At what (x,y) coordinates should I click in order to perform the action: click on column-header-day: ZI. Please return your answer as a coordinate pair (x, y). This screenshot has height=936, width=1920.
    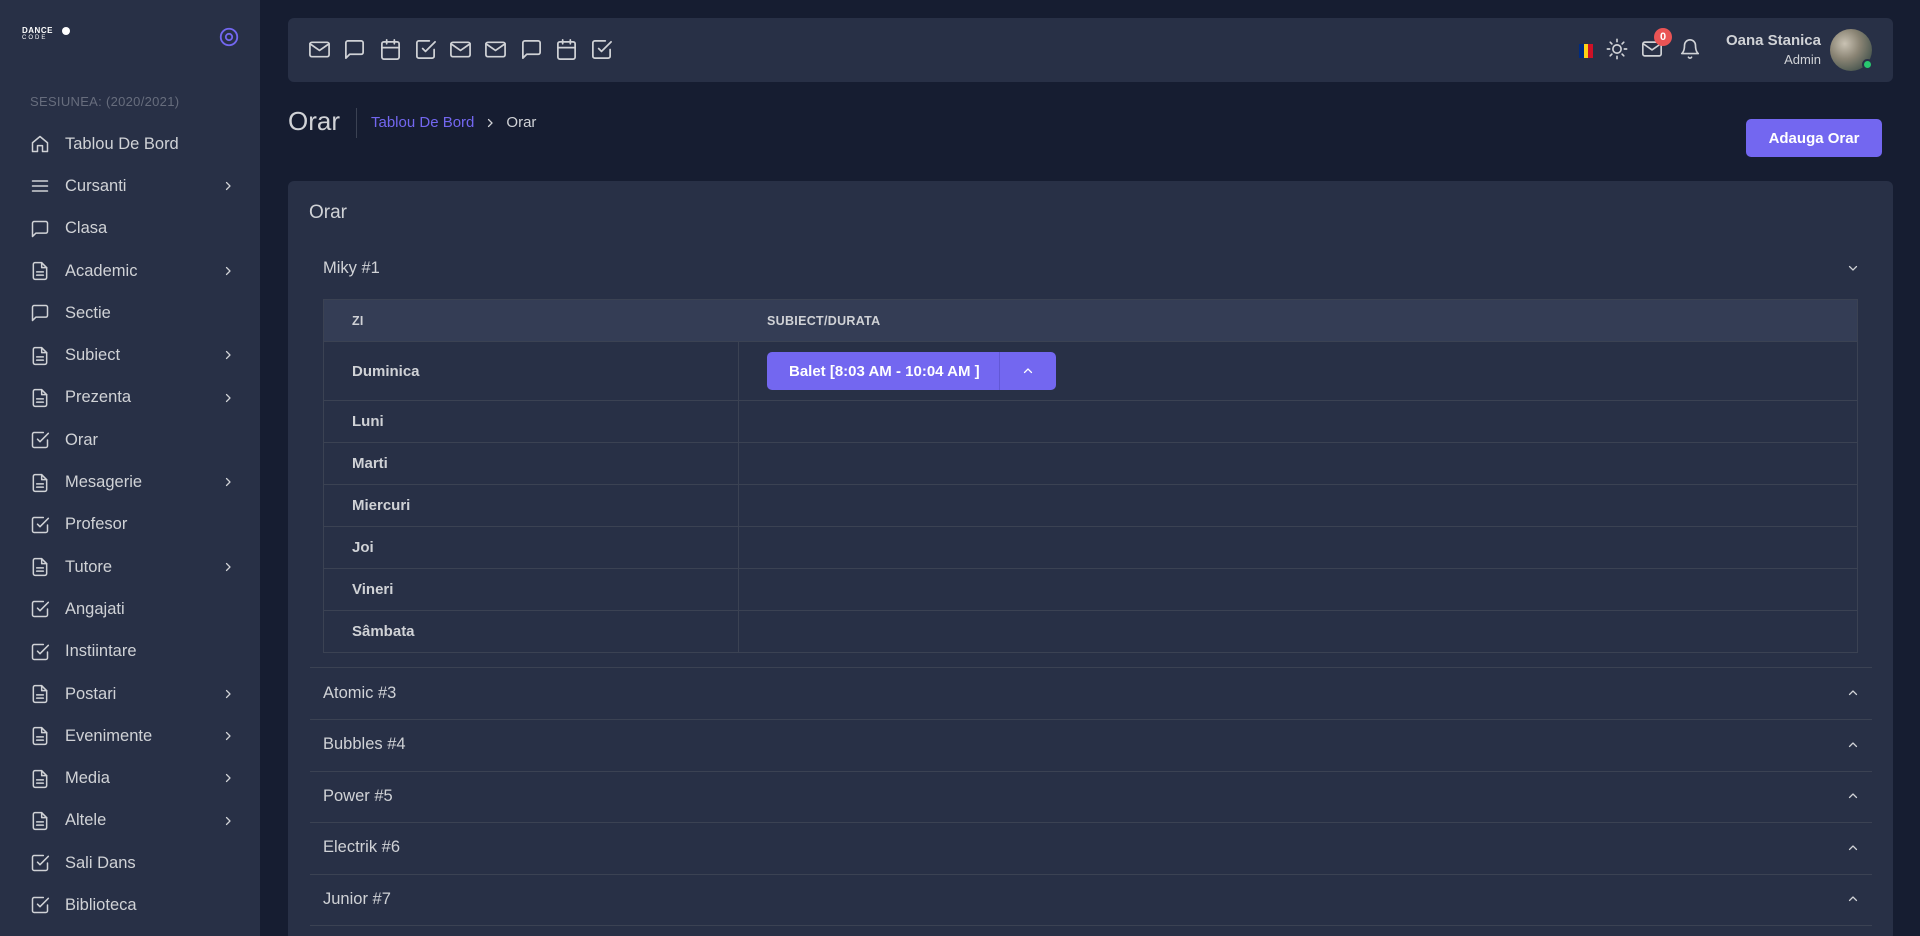
    Looking at the image, I should click on (358, 320).